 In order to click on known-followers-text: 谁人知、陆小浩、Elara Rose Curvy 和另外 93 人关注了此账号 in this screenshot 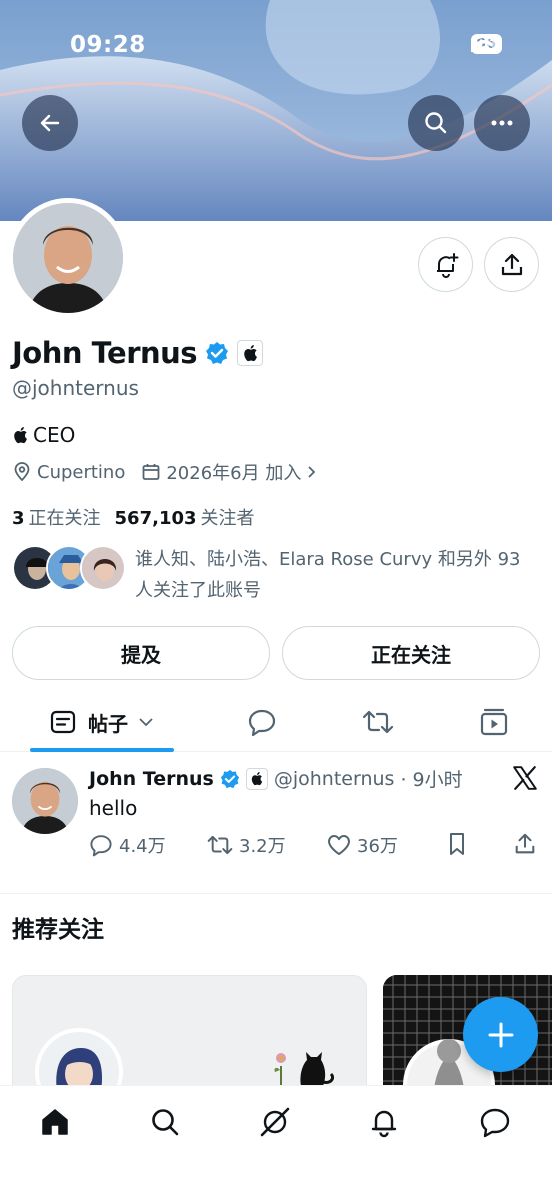, I will do `click(335, 575)`.